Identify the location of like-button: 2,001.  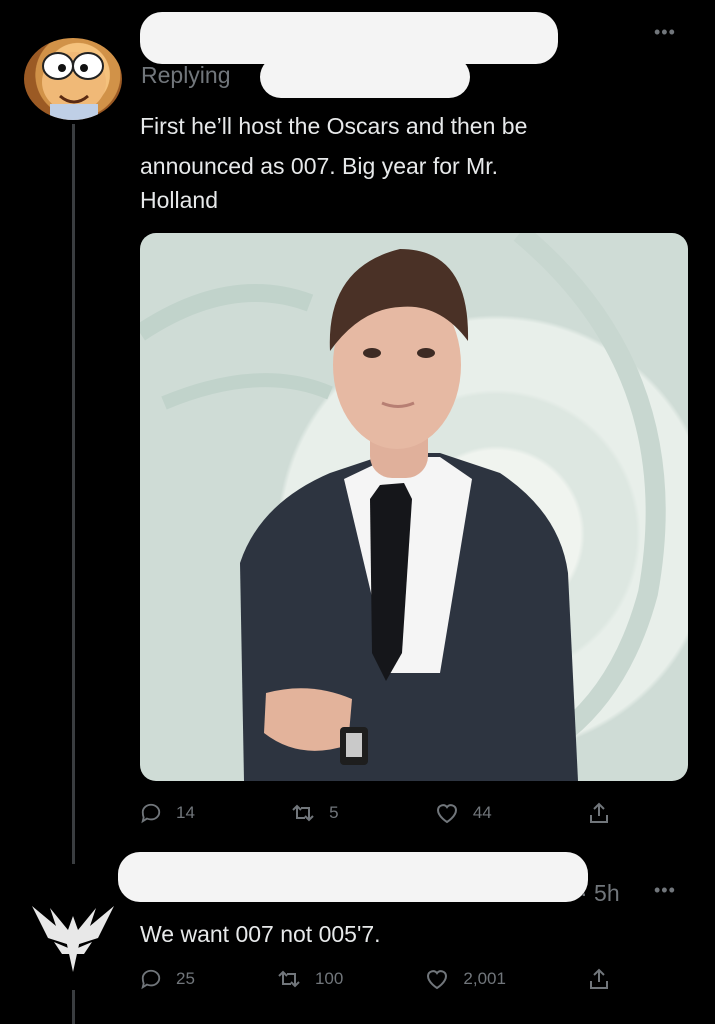
(465, 979).